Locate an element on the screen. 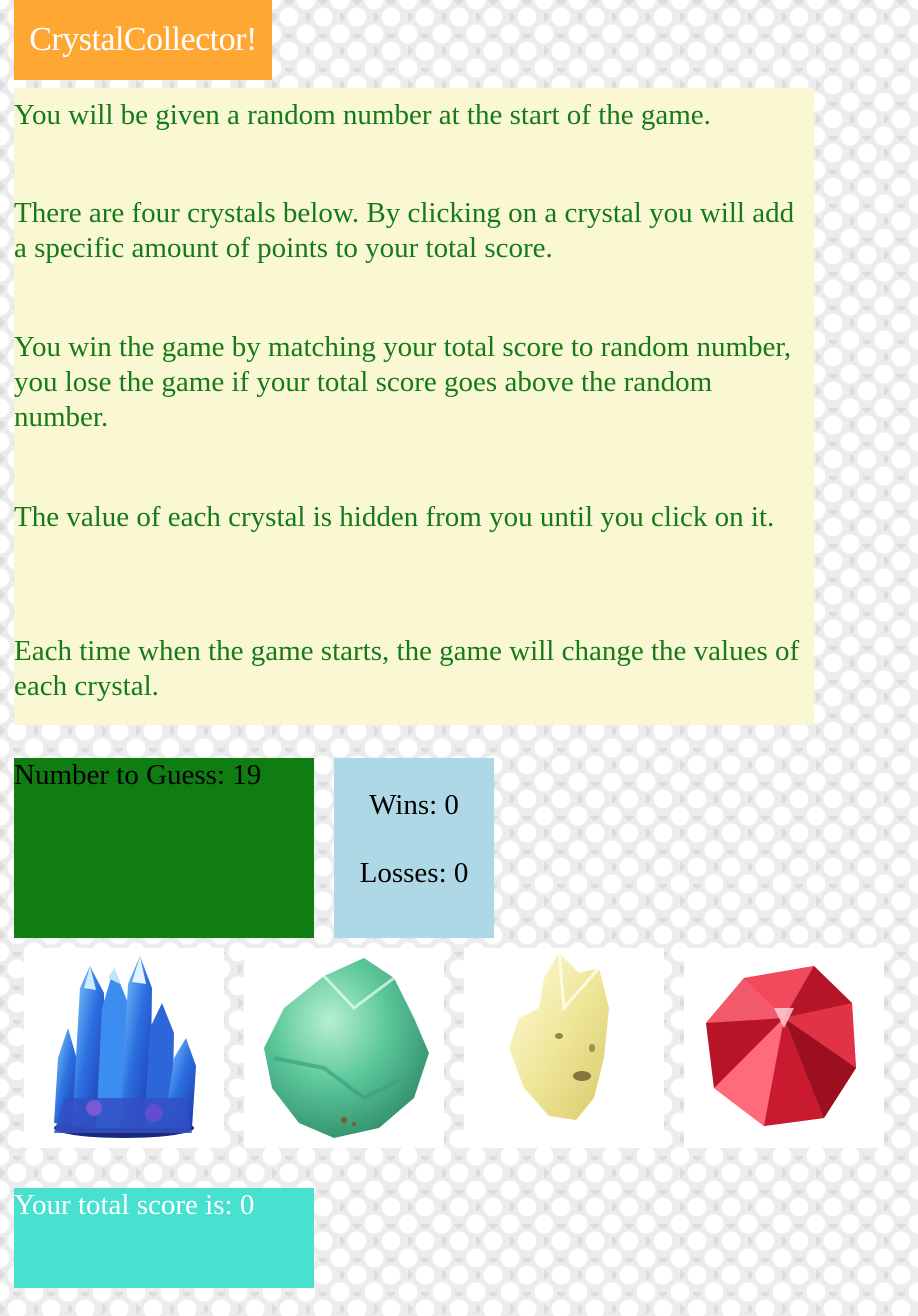 This screenshot has width=918, height=1316. yellow-crystal-icon is located at coordinates (559, 1036).